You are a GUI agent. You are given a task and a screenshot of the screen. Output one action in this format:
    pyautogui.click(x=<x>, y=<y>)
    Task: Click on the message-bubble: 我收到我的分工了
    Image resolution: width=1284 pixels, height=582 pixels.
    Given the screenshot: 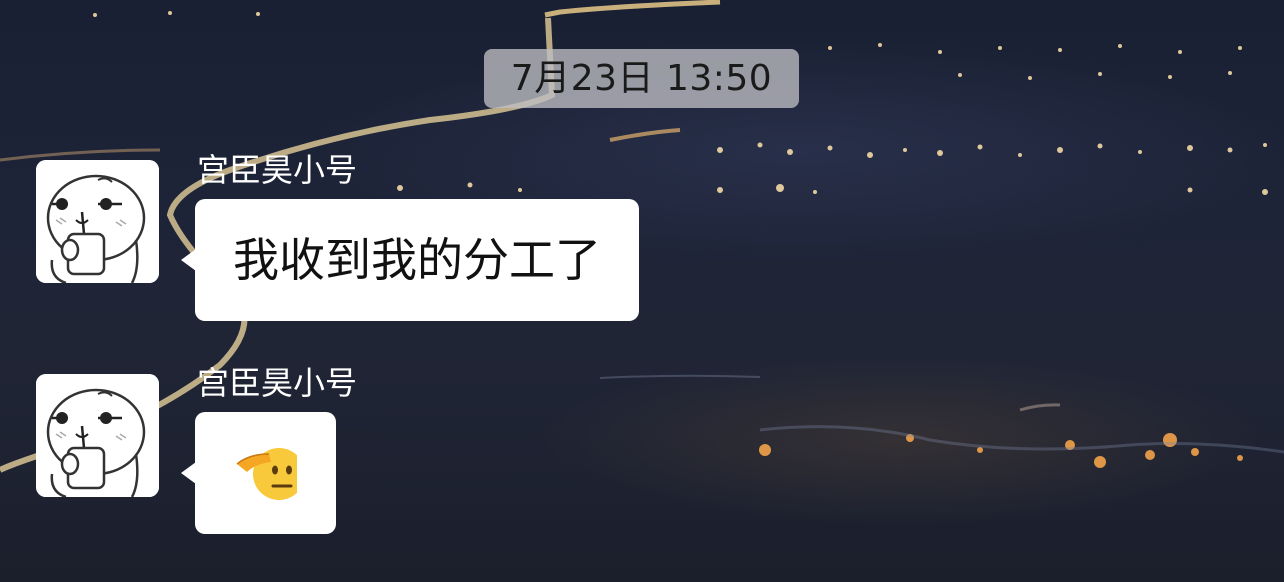 What is the action you would take?
    pyautogui.click(x=410, y=260)
    